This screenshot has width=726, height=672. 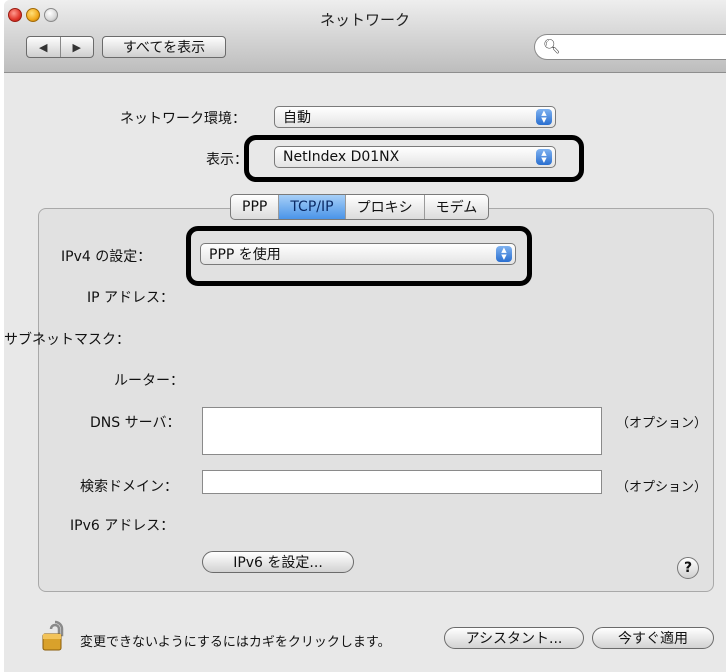 What do you see at coordinates (255, 207) in the screenshot?
I see `tab-ppp: PPP` at bounding box center [255, 207].